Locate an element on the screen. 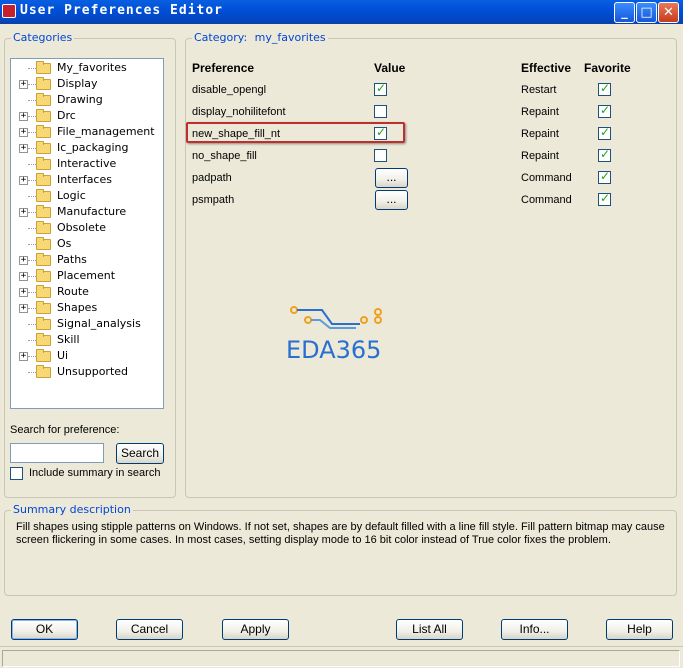 This screenshot has height=668, width=683. tree-item: + Manufacture is located at coordinates (86, 212).